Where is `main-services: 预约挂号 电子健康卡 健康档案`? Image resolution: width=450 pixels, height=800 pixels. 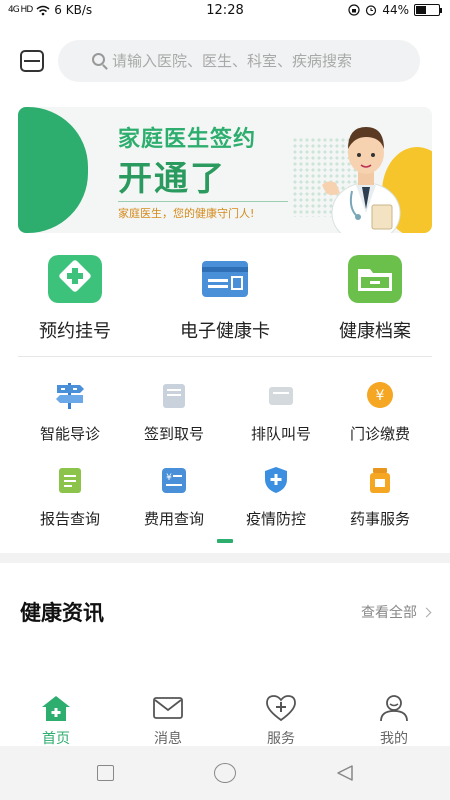
main-services: 预约挂号 电子健康卡 健康档案 is located at coordinates (225, 300).